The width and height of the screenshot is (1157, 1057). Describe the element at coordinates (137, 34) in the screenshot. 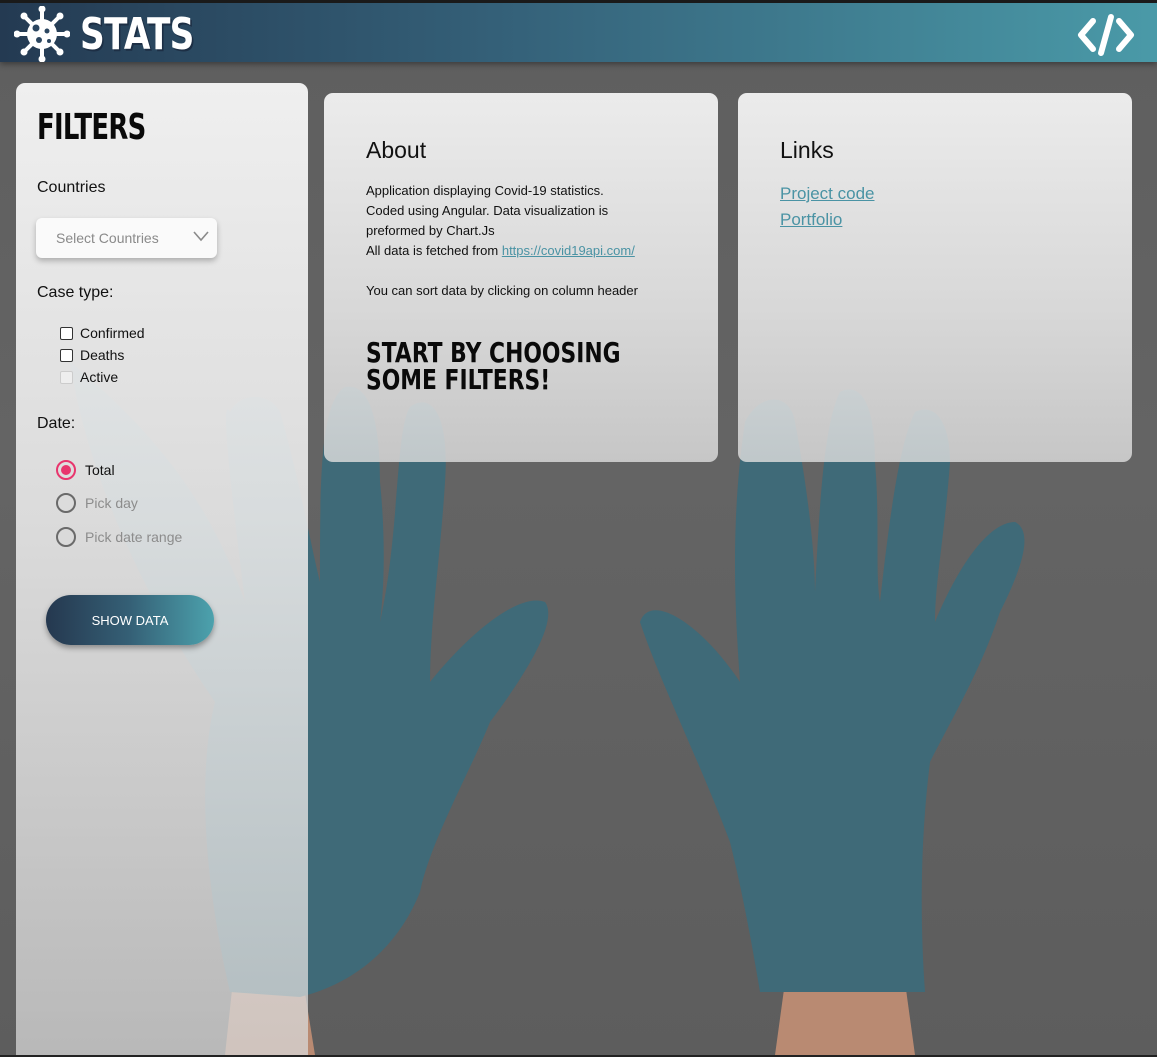

I see `app-title: STATS` at that location.